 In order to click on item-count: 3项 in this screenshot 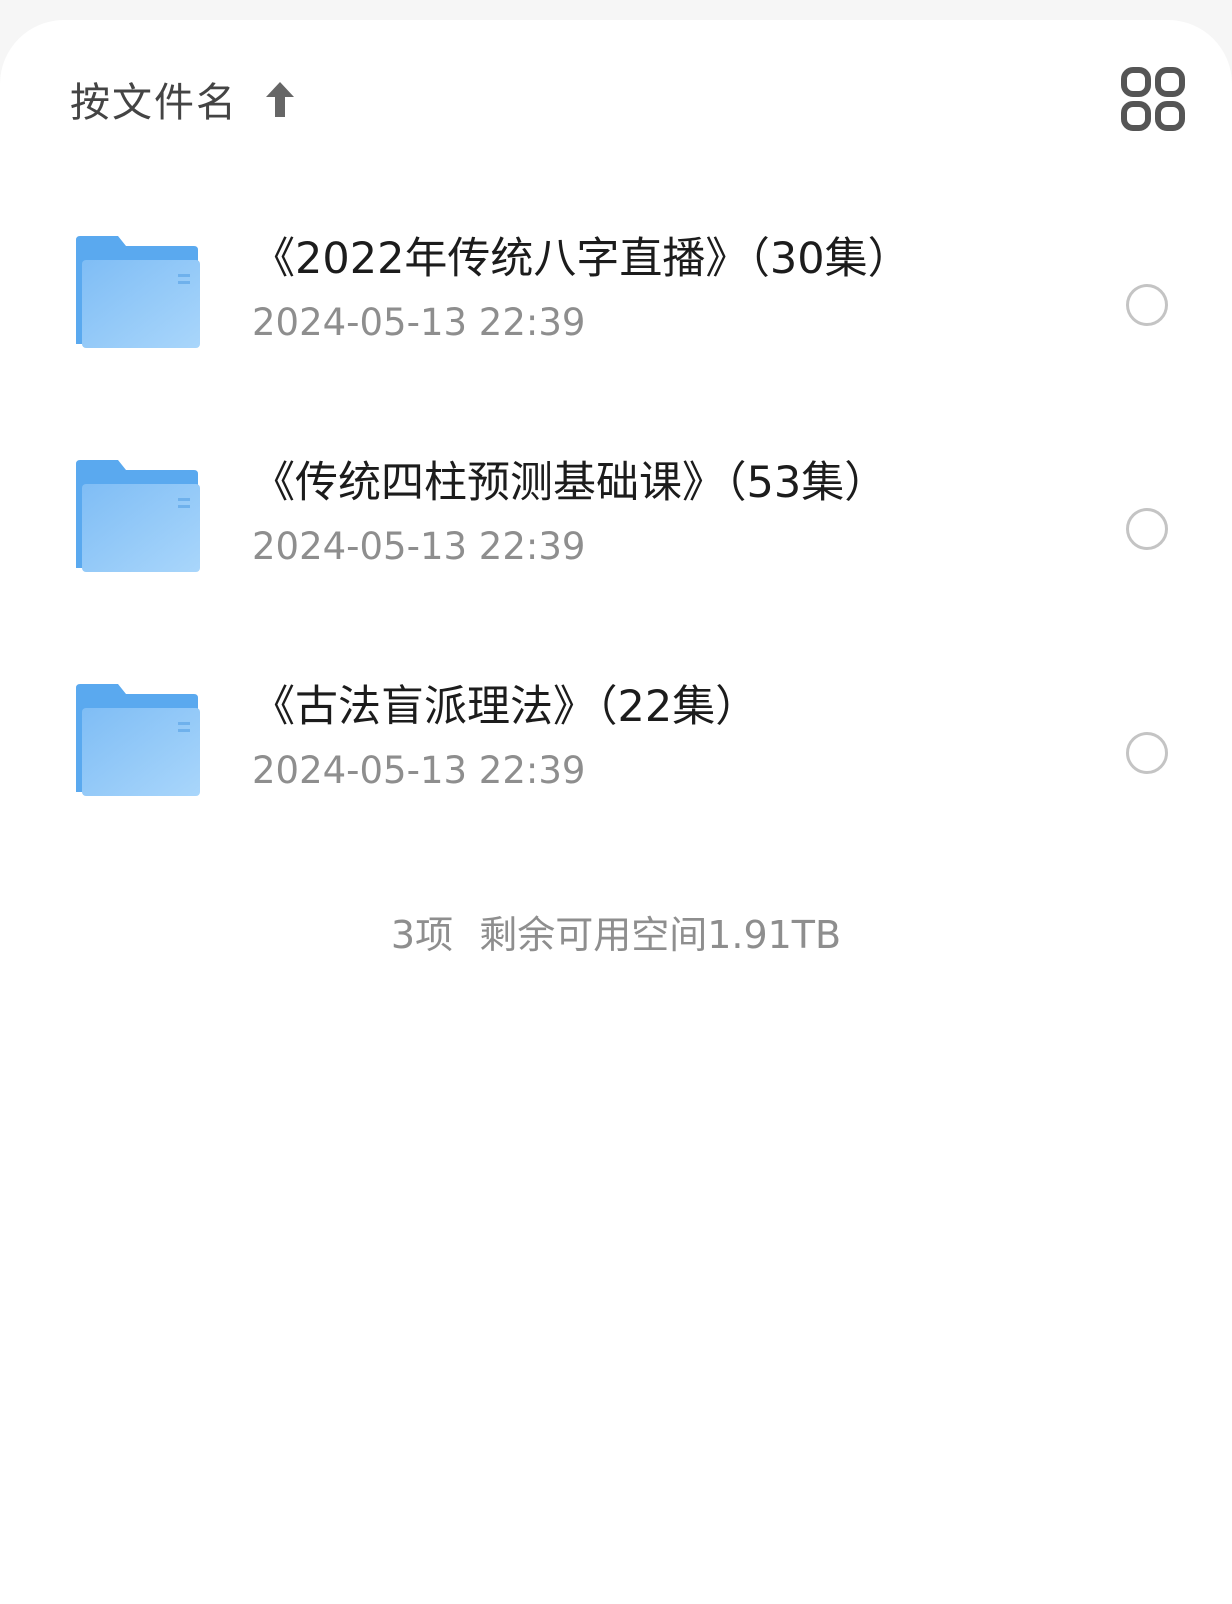, I will do `click(422, 935)`.